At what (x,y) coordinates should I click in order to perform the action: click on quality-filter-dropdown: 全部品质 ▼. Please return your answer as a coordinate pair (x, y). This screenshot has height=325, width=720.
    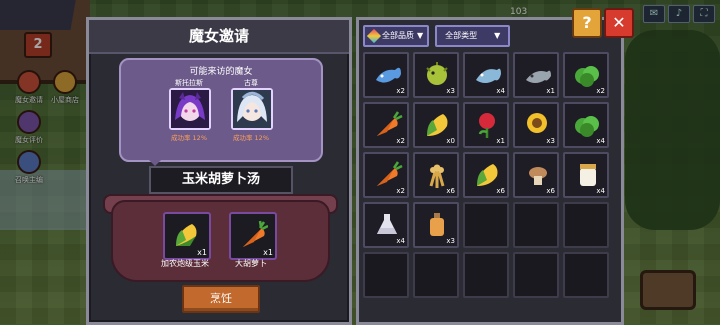
    Looking at the image, I should click on (396, 36).